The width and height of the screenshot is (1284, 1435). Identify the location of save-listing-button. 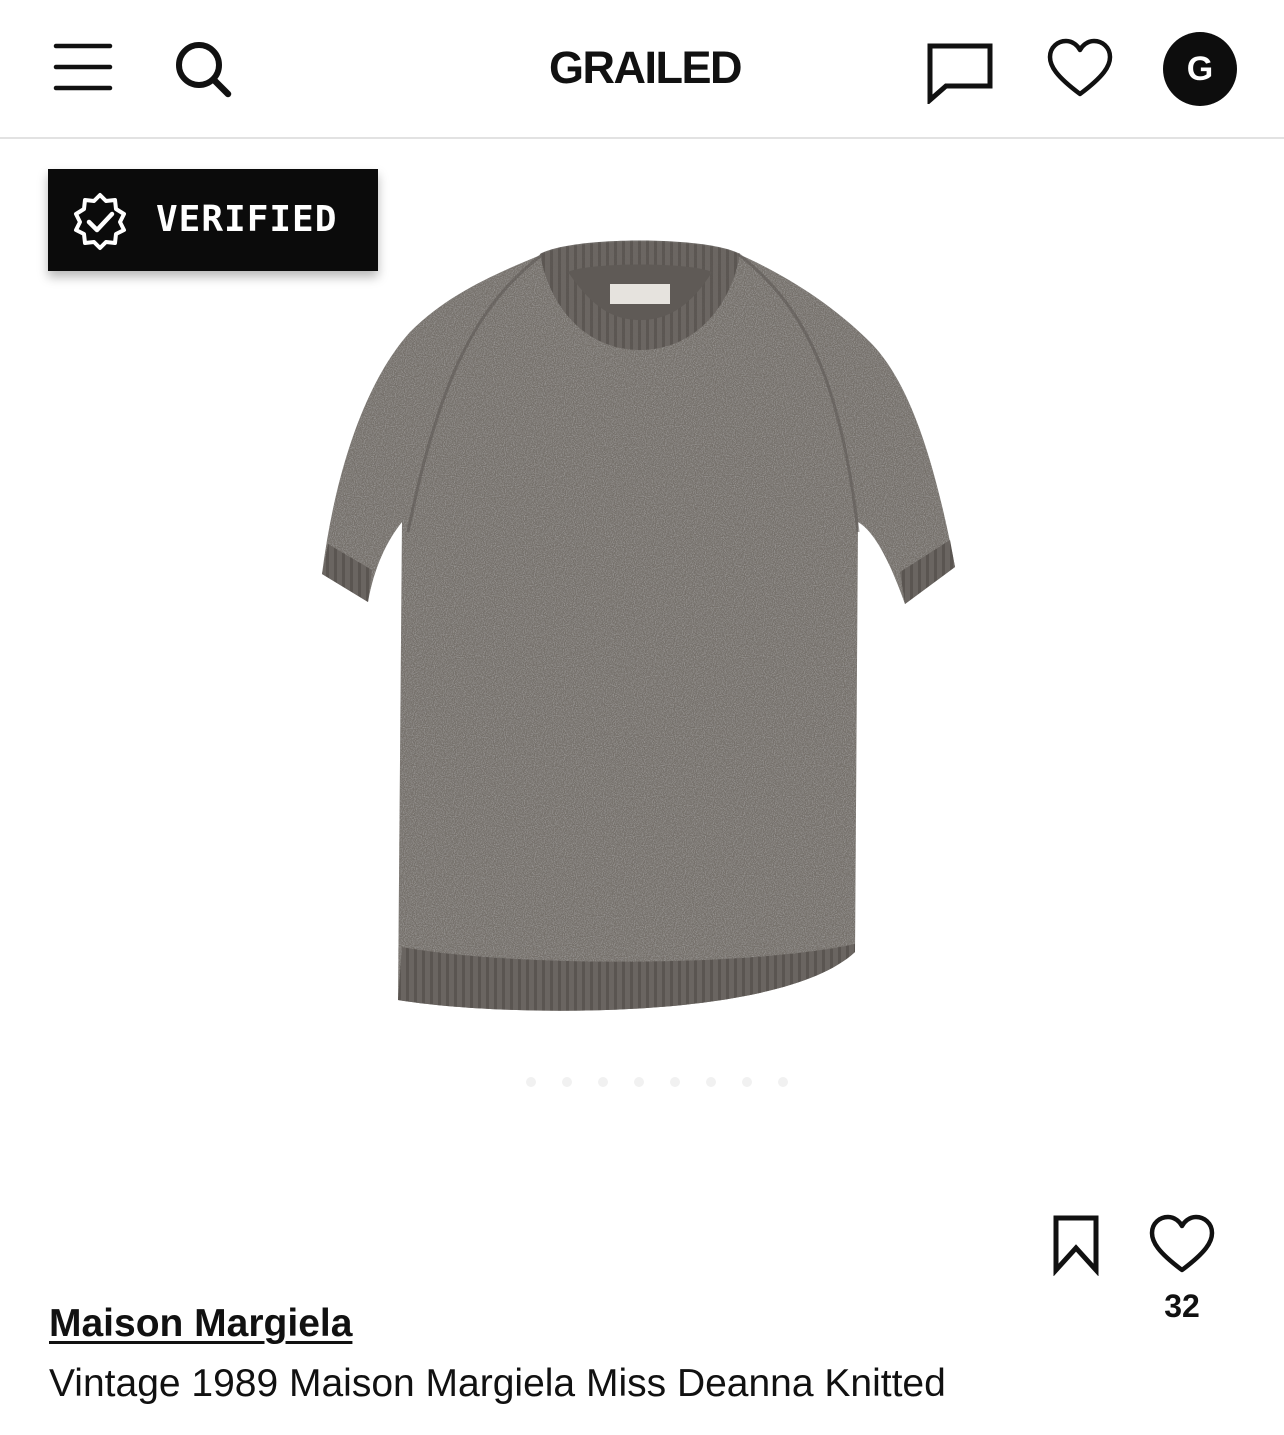
(1076, 1244).